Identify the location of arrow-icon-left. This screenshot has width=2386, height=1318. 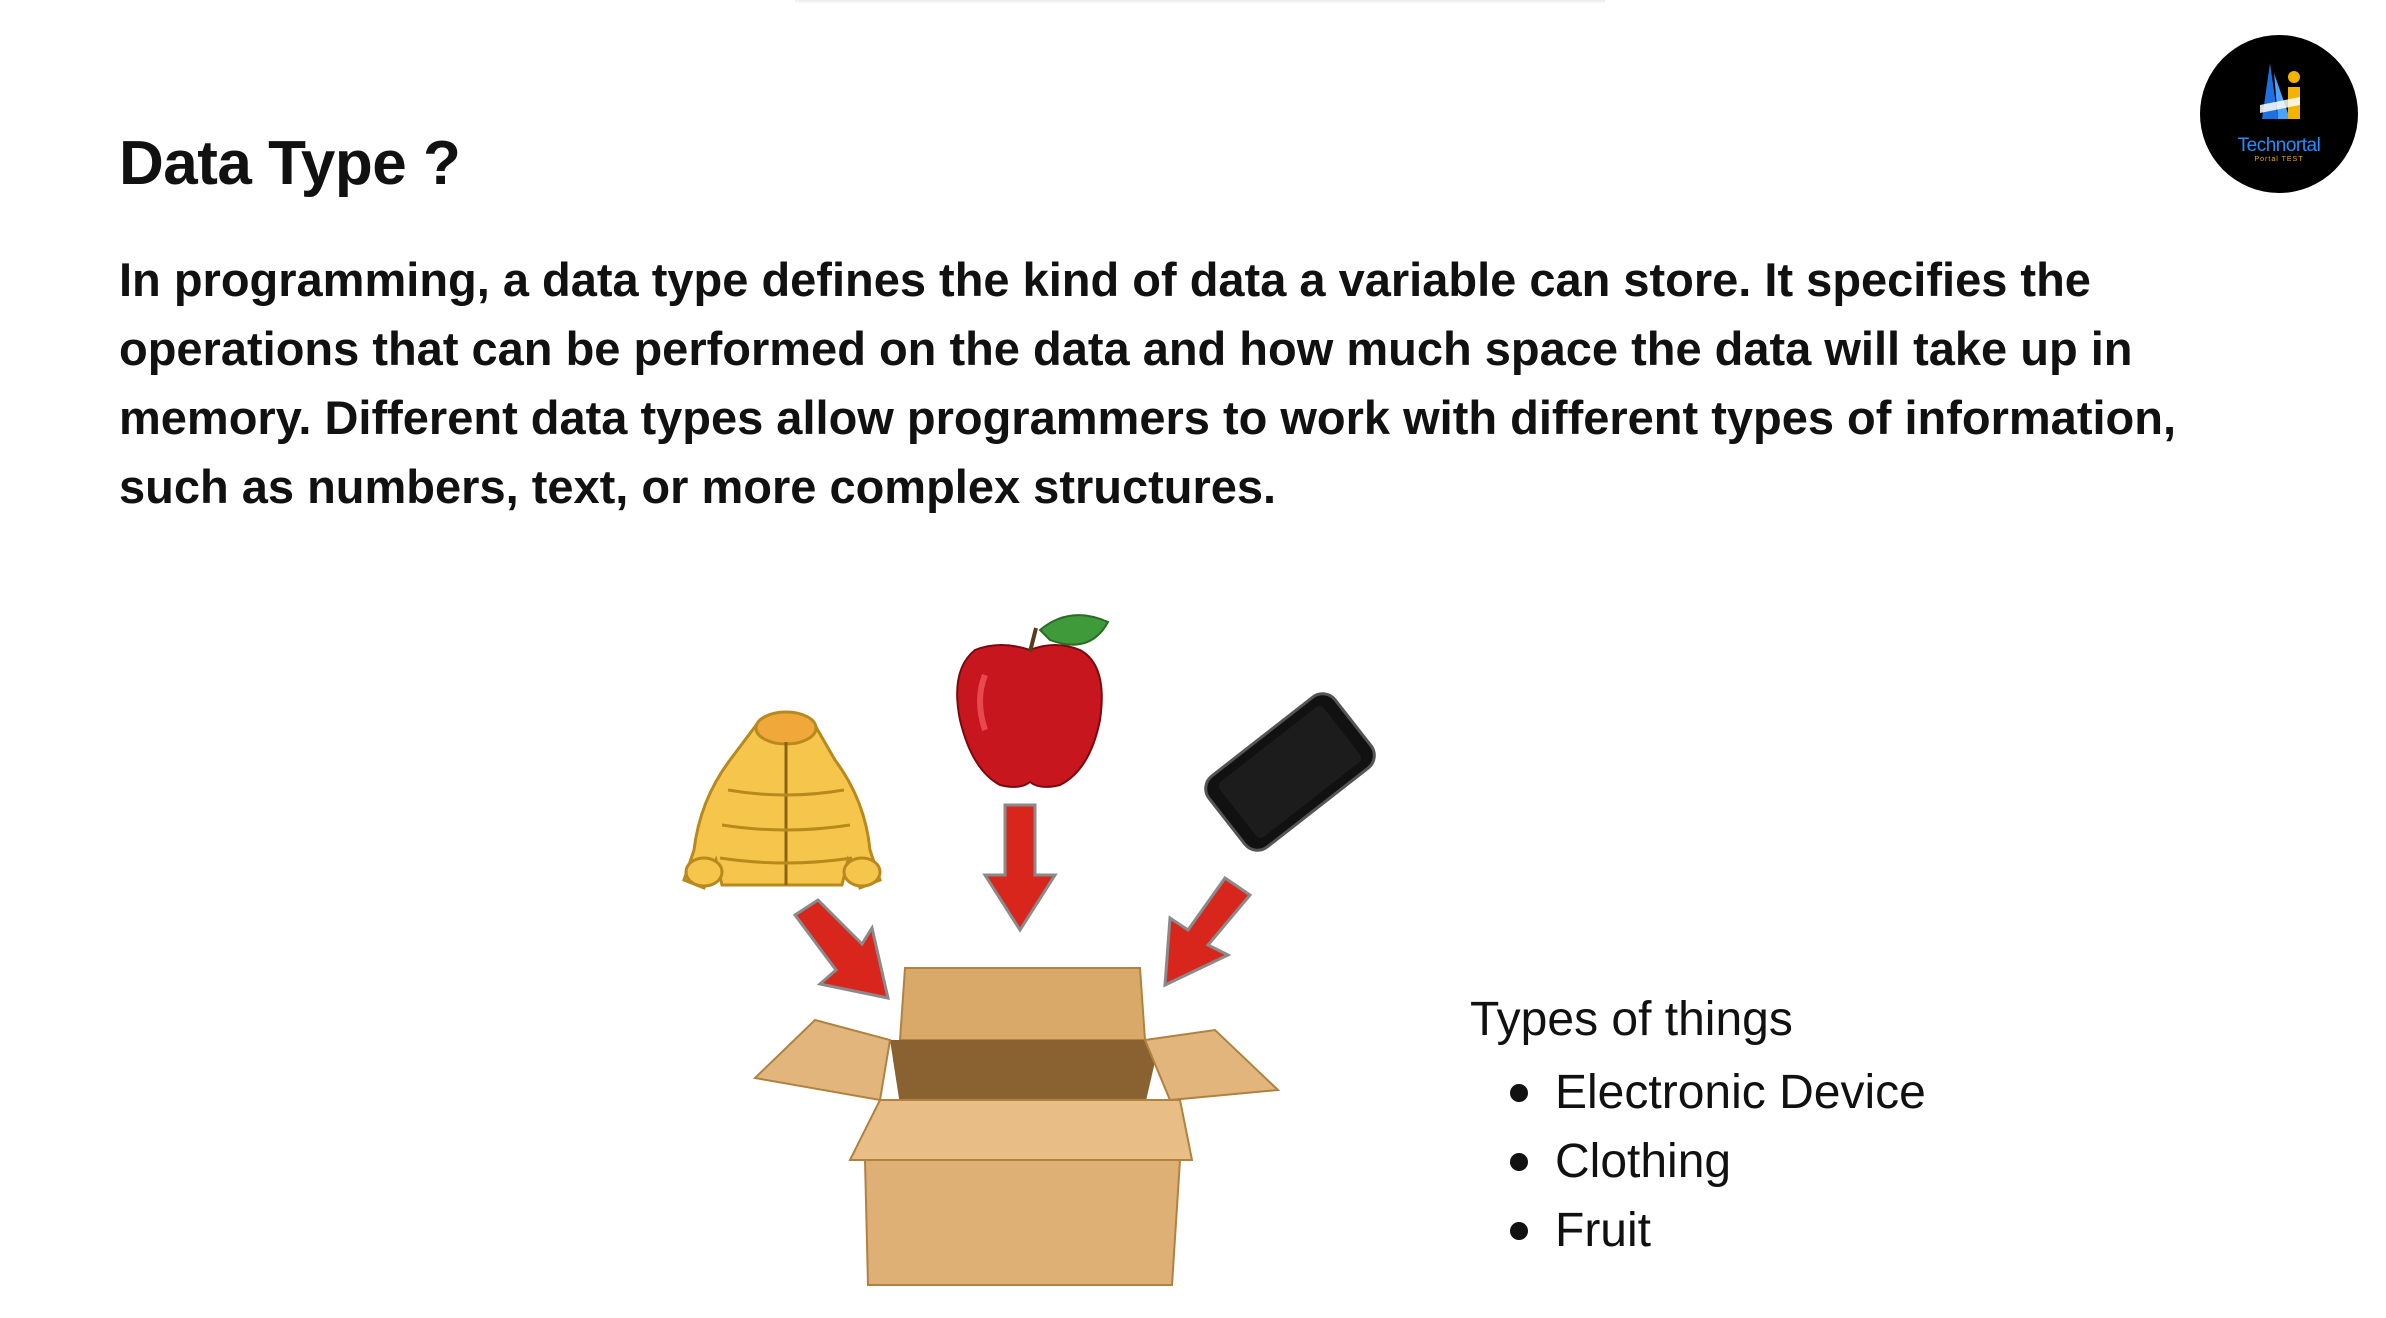
(841, 949).